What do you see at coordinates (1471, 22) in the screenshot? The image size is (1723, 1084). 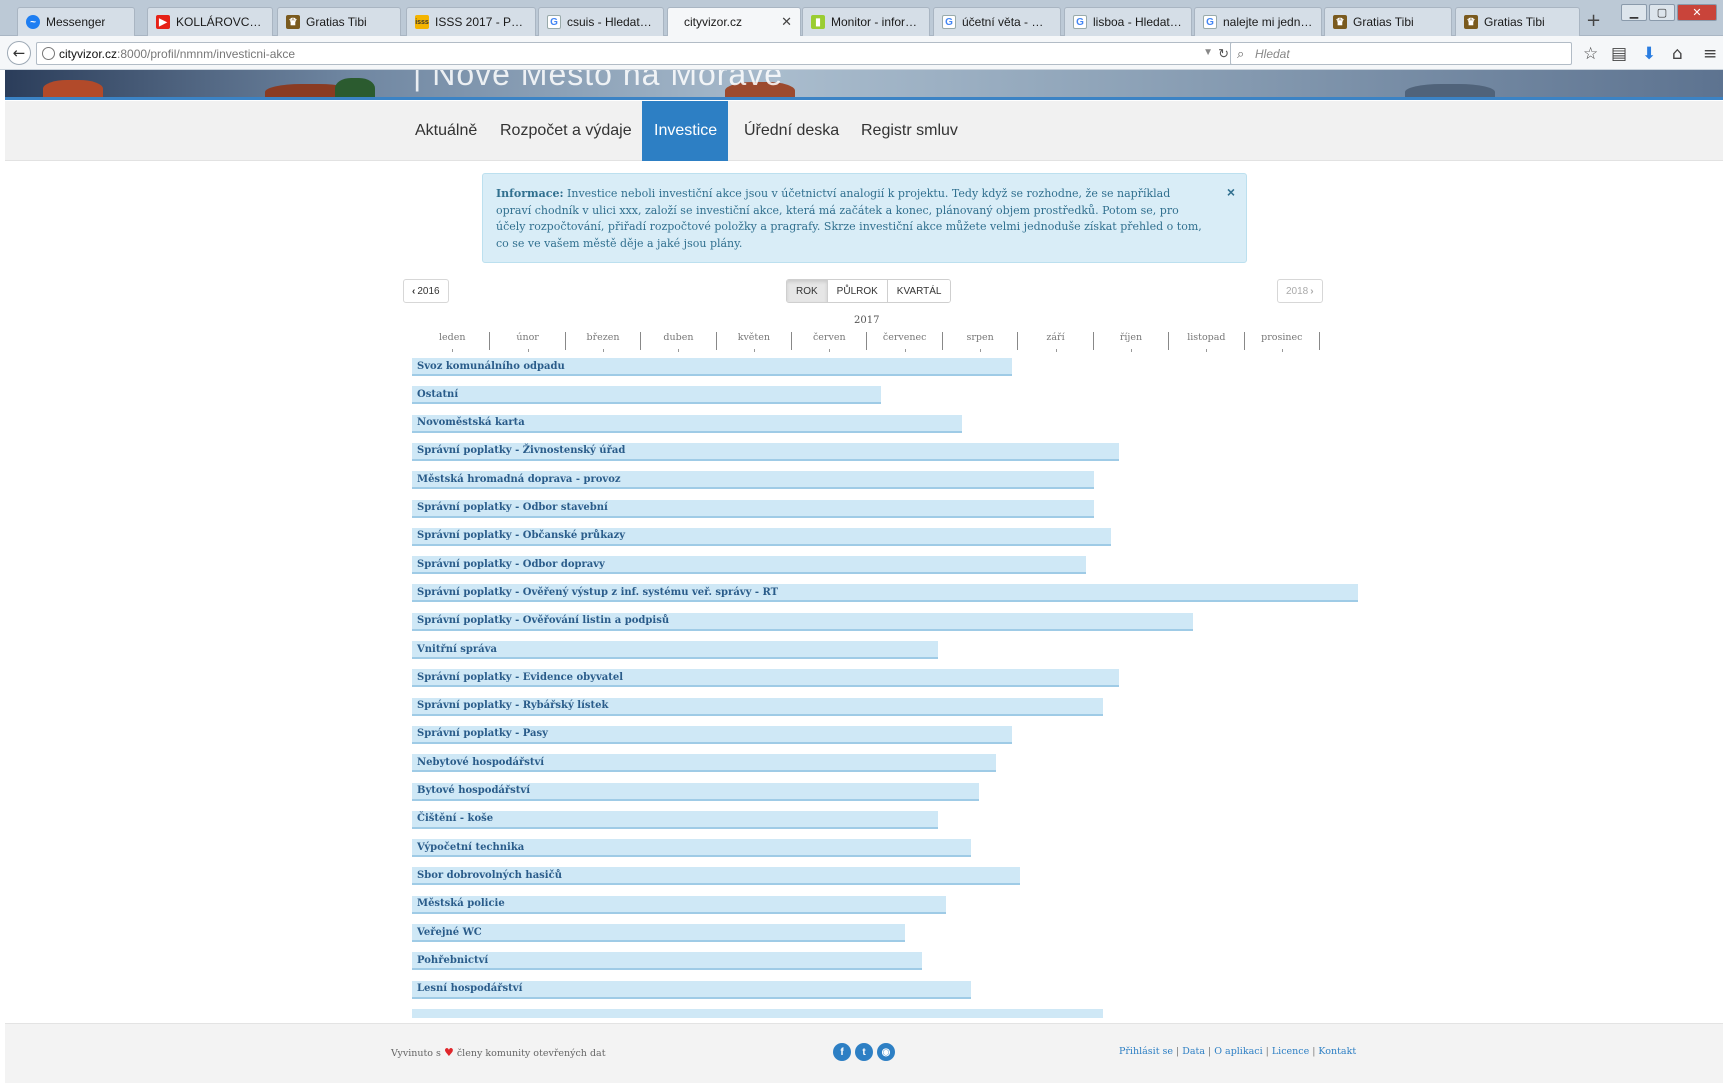 I see `gratias-icon: ♛` at bounding box center [1471, 22].